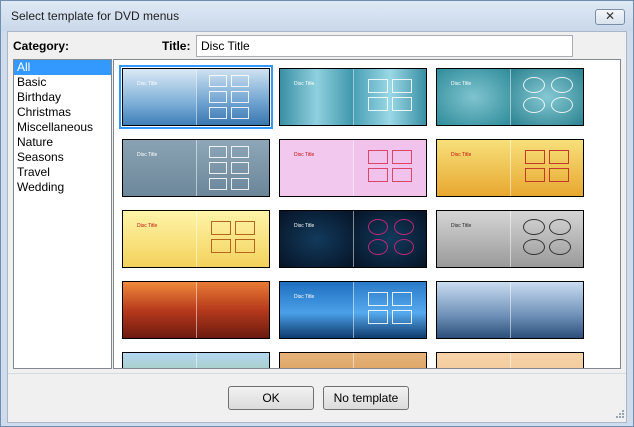 This screenshot has height=427, width=634. What do you see at coordinates (317, 373) in the screenshot?
I see `separator` at bounding box center [317, 373].